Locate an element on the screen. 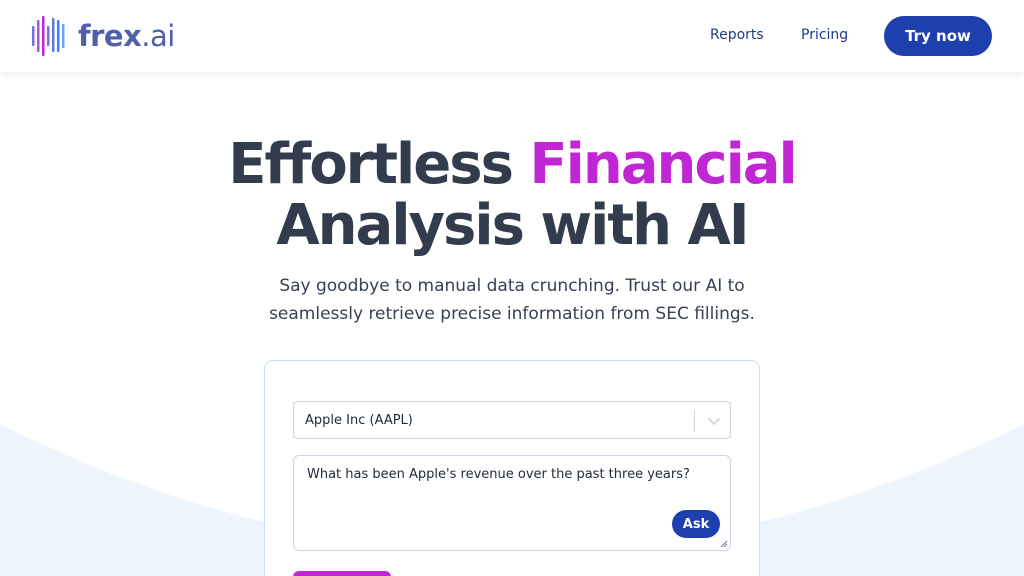  nav-reports-link: Reports is located at coordinates (737, 35).